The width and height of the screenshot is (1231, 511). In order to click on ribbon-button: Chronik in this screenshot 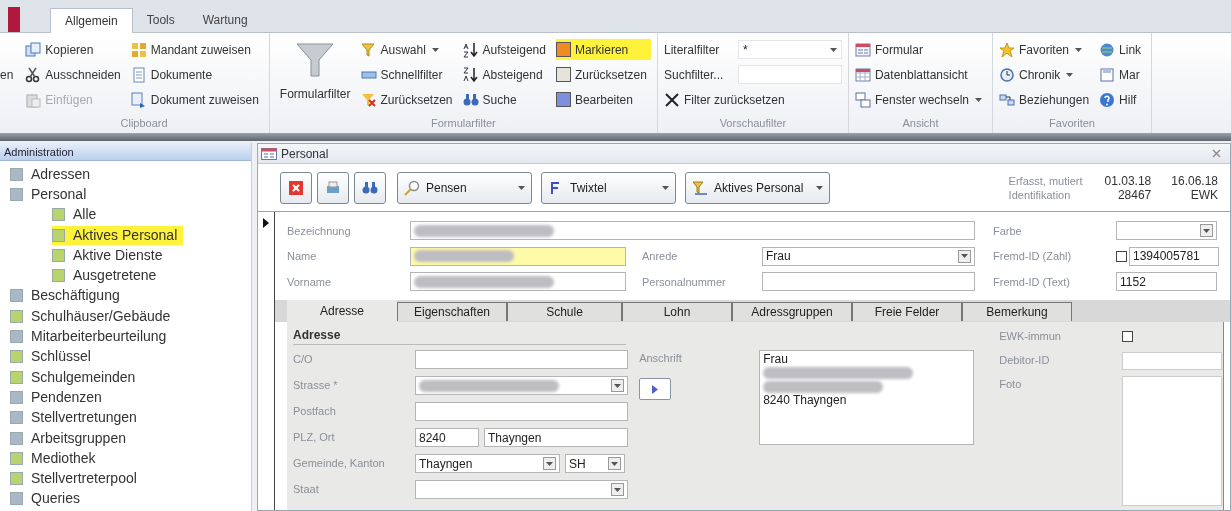, I will do `click(1046, 74)`.